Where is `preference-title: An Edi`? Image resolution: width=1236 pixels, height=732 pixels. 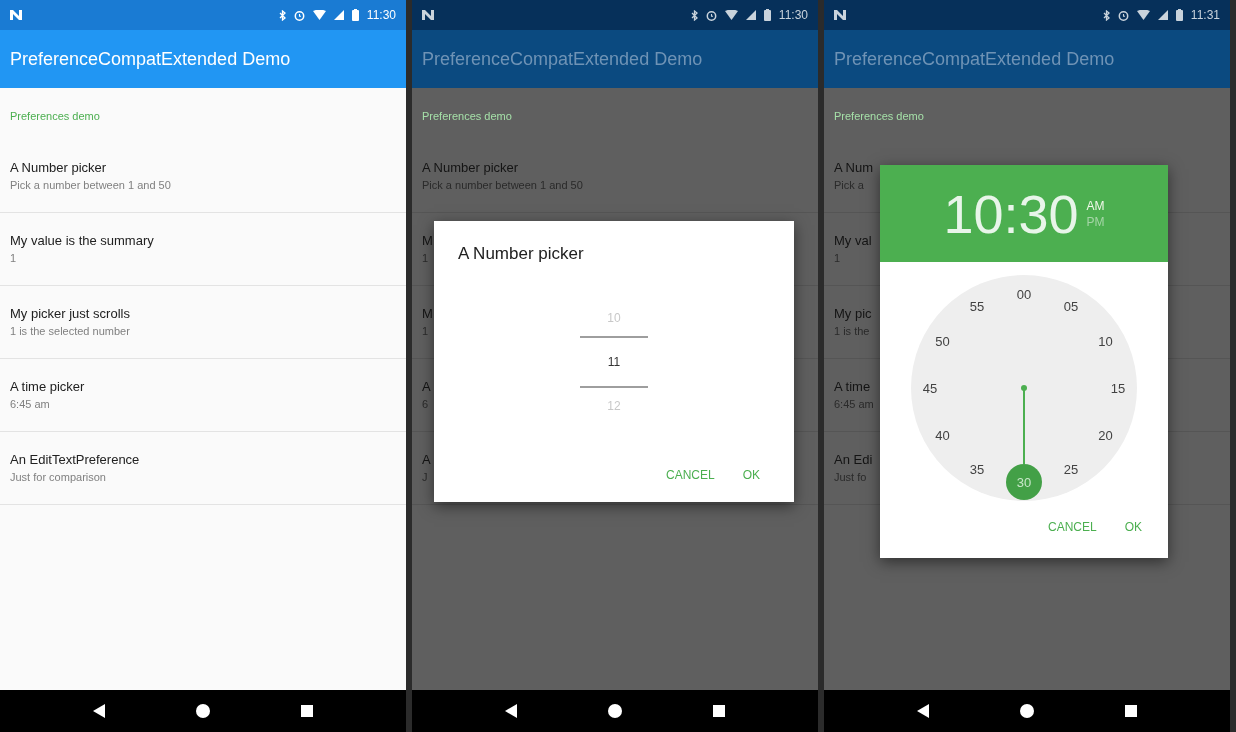
preference-title: An Edi is located at coordinates (853, 460).